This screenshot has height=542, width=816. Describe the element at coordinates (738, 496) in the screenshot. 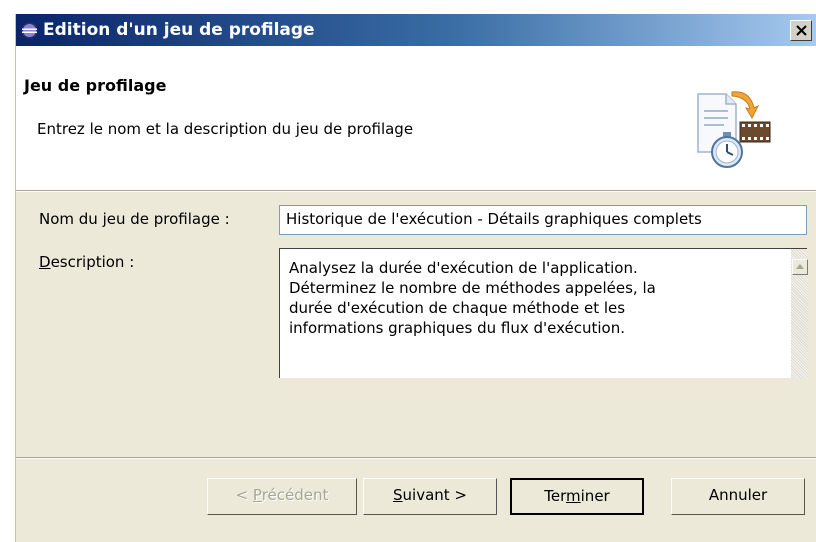

I see `cancel-button: Annuler` at that location.